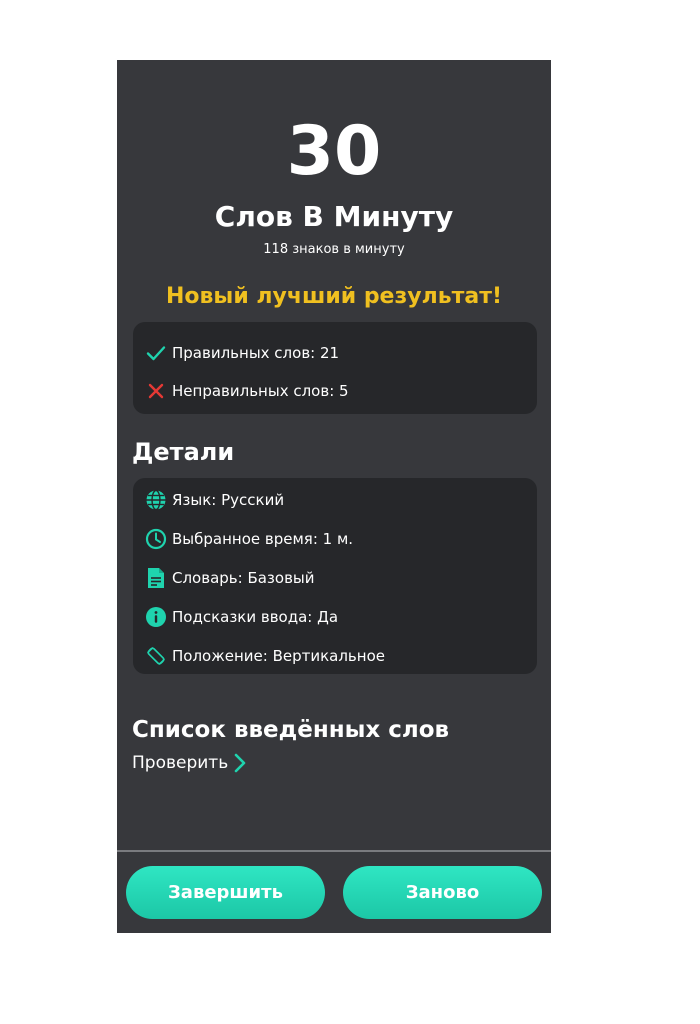 Image resolution: width=700 pixels, height=1024 pixels. Describe the element at coordinates (442, 892) in the screenshot. I see `restart-button: Заново` at that location.